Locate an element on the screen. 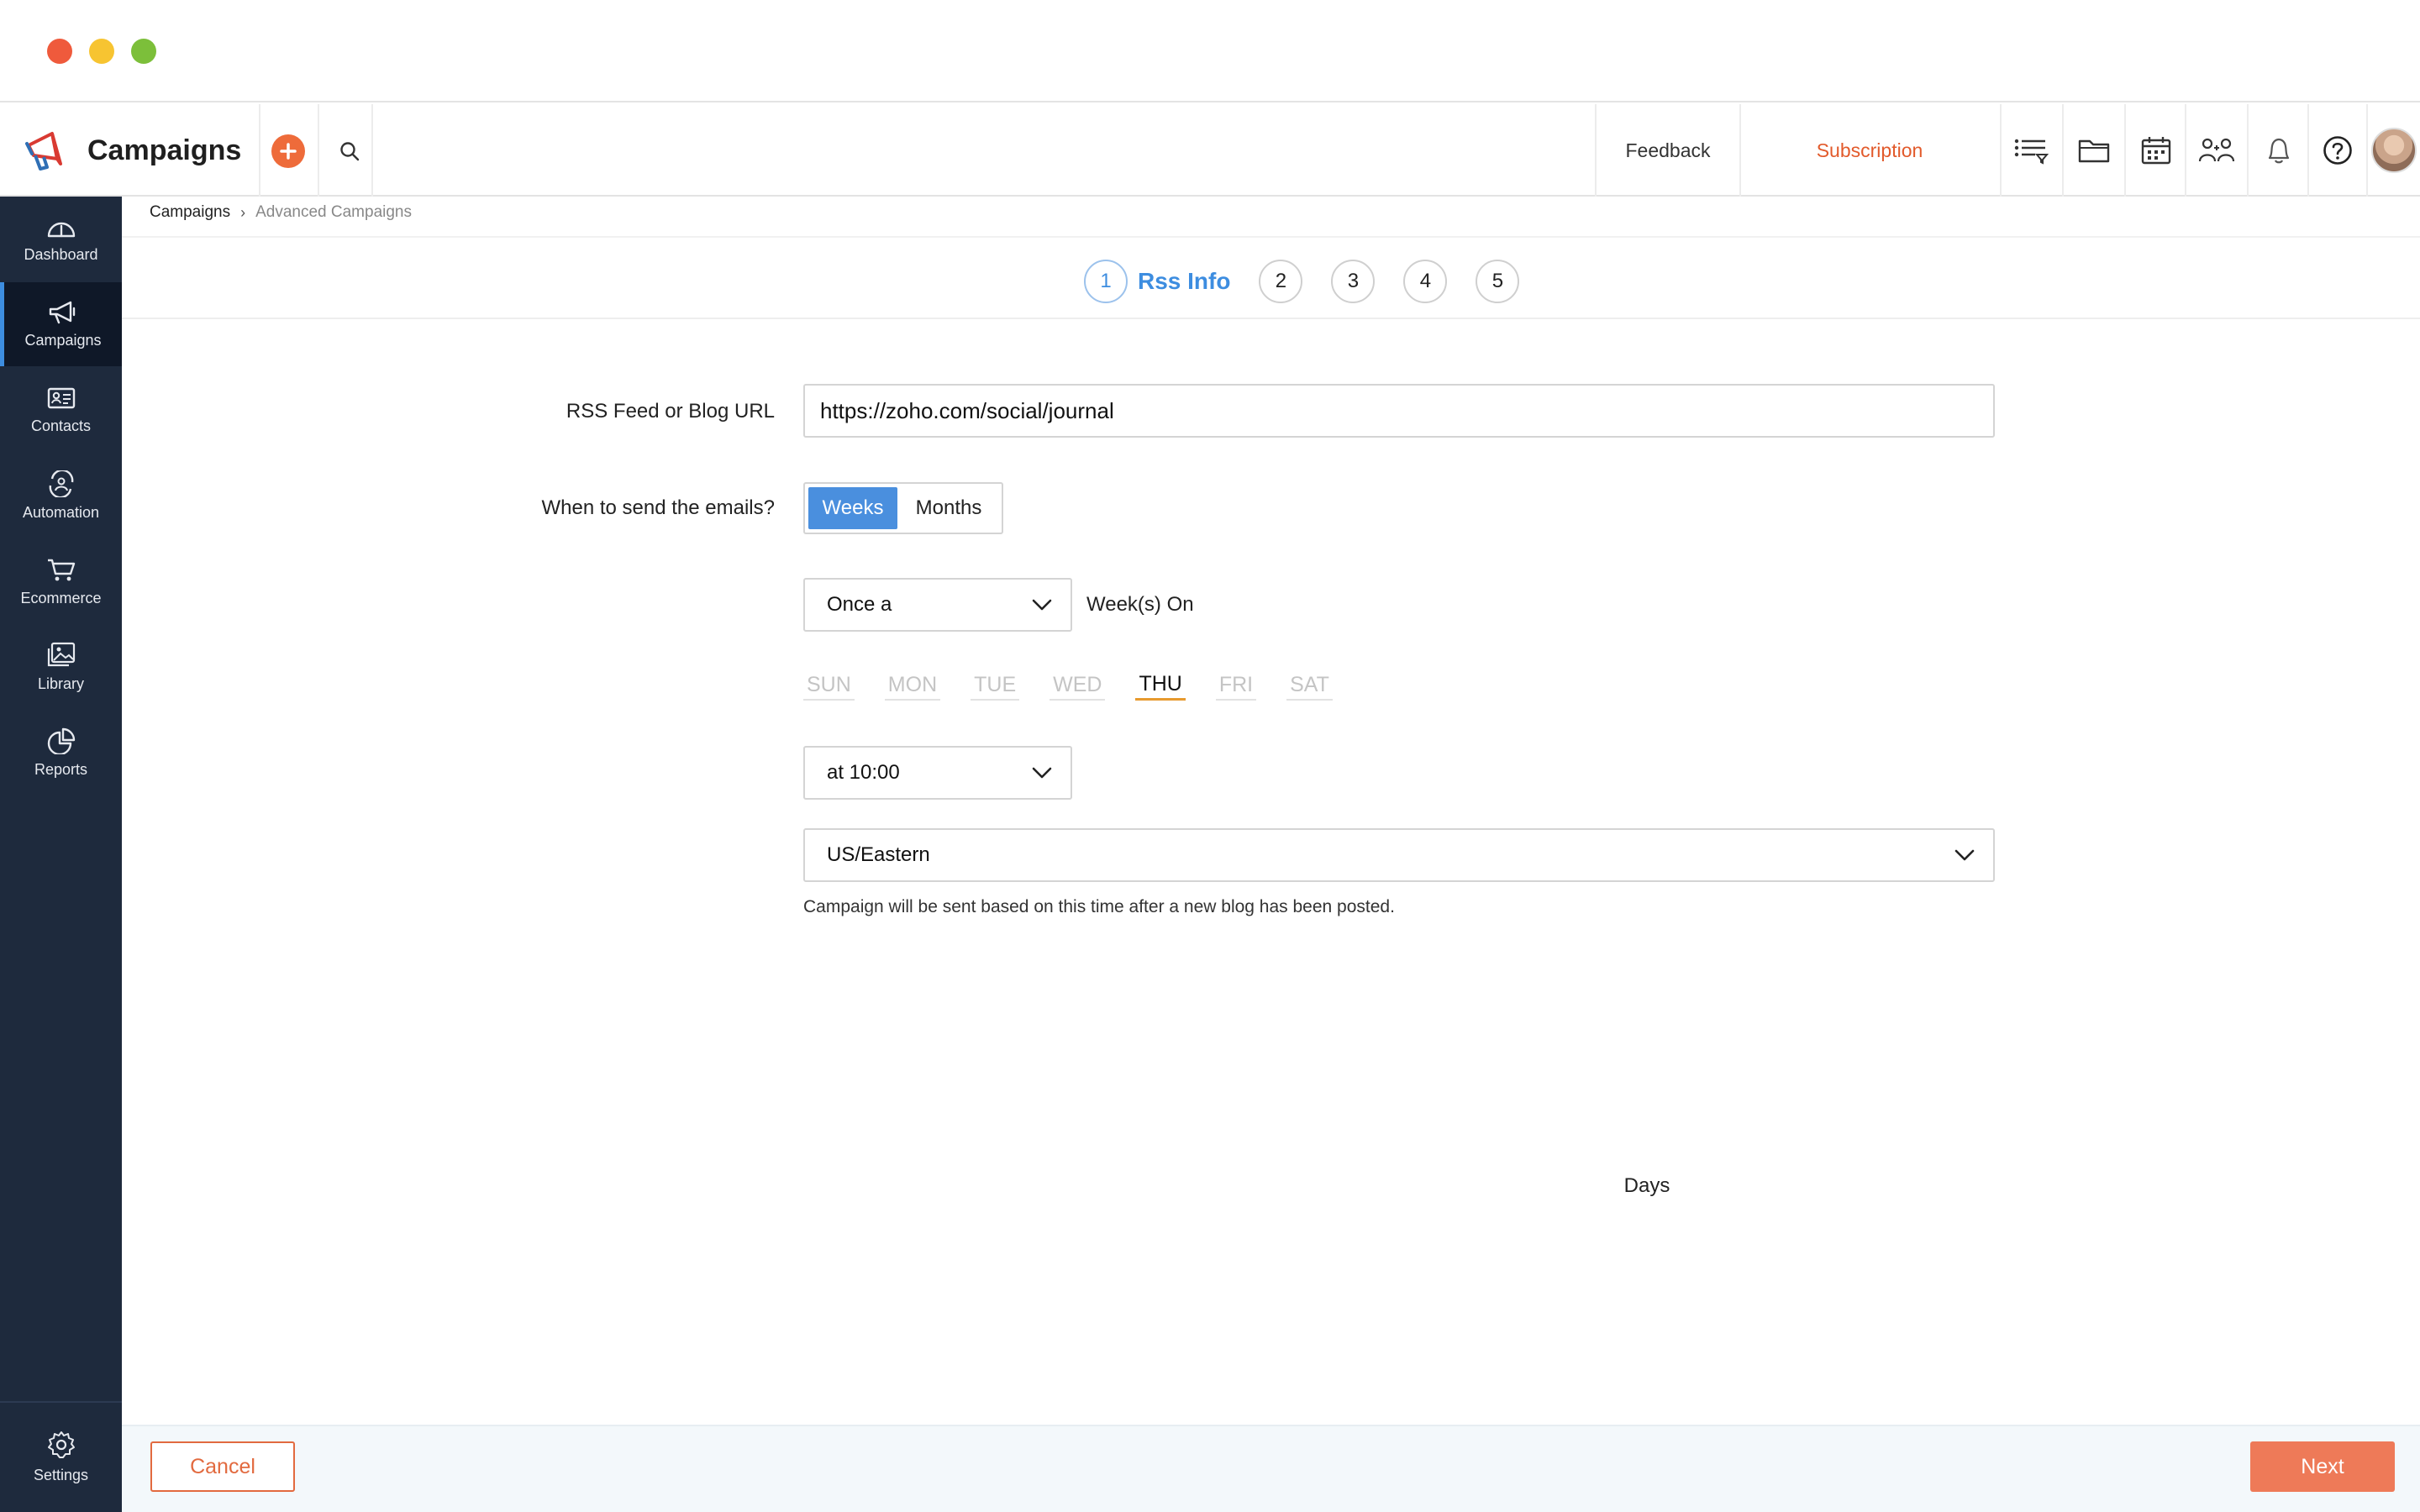 The width and height of the screenshot is (2420, 1512). sidebar-item-label: Automation is located at coordinates (61, 512).